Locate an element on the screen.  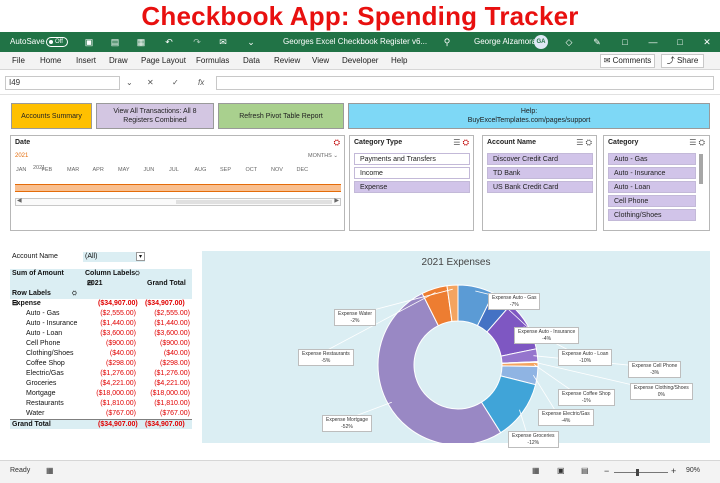
timeline-month-aug: AUG is located at coordinates (201, 170).